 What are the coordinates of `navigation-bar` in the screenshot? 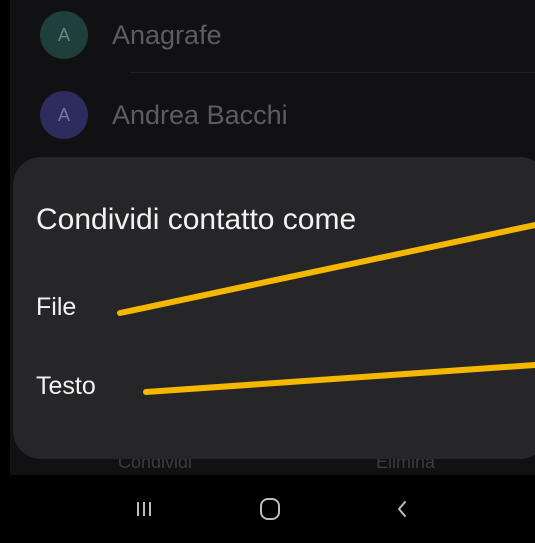 It's located at (267, 509).